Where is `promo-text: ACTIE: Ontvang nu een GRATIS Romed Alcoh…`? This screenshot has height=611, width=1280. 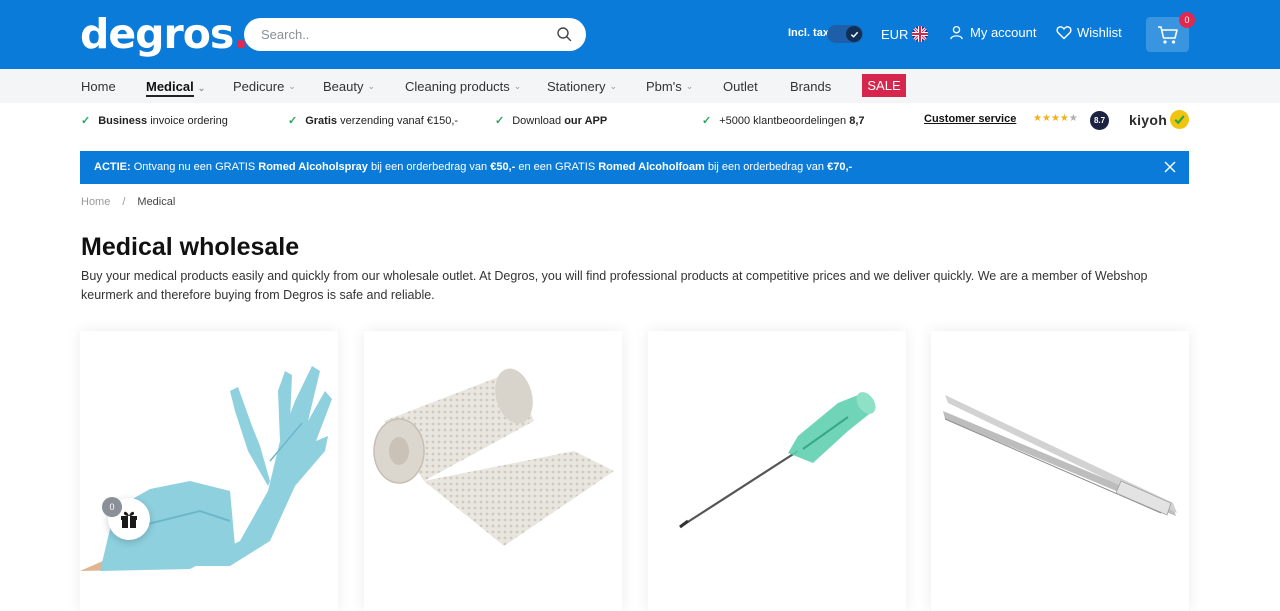
promo-text: ACTIE: Ontvang nu een GRATIS Romed Alcoh… is located at coordinates (473, 167).